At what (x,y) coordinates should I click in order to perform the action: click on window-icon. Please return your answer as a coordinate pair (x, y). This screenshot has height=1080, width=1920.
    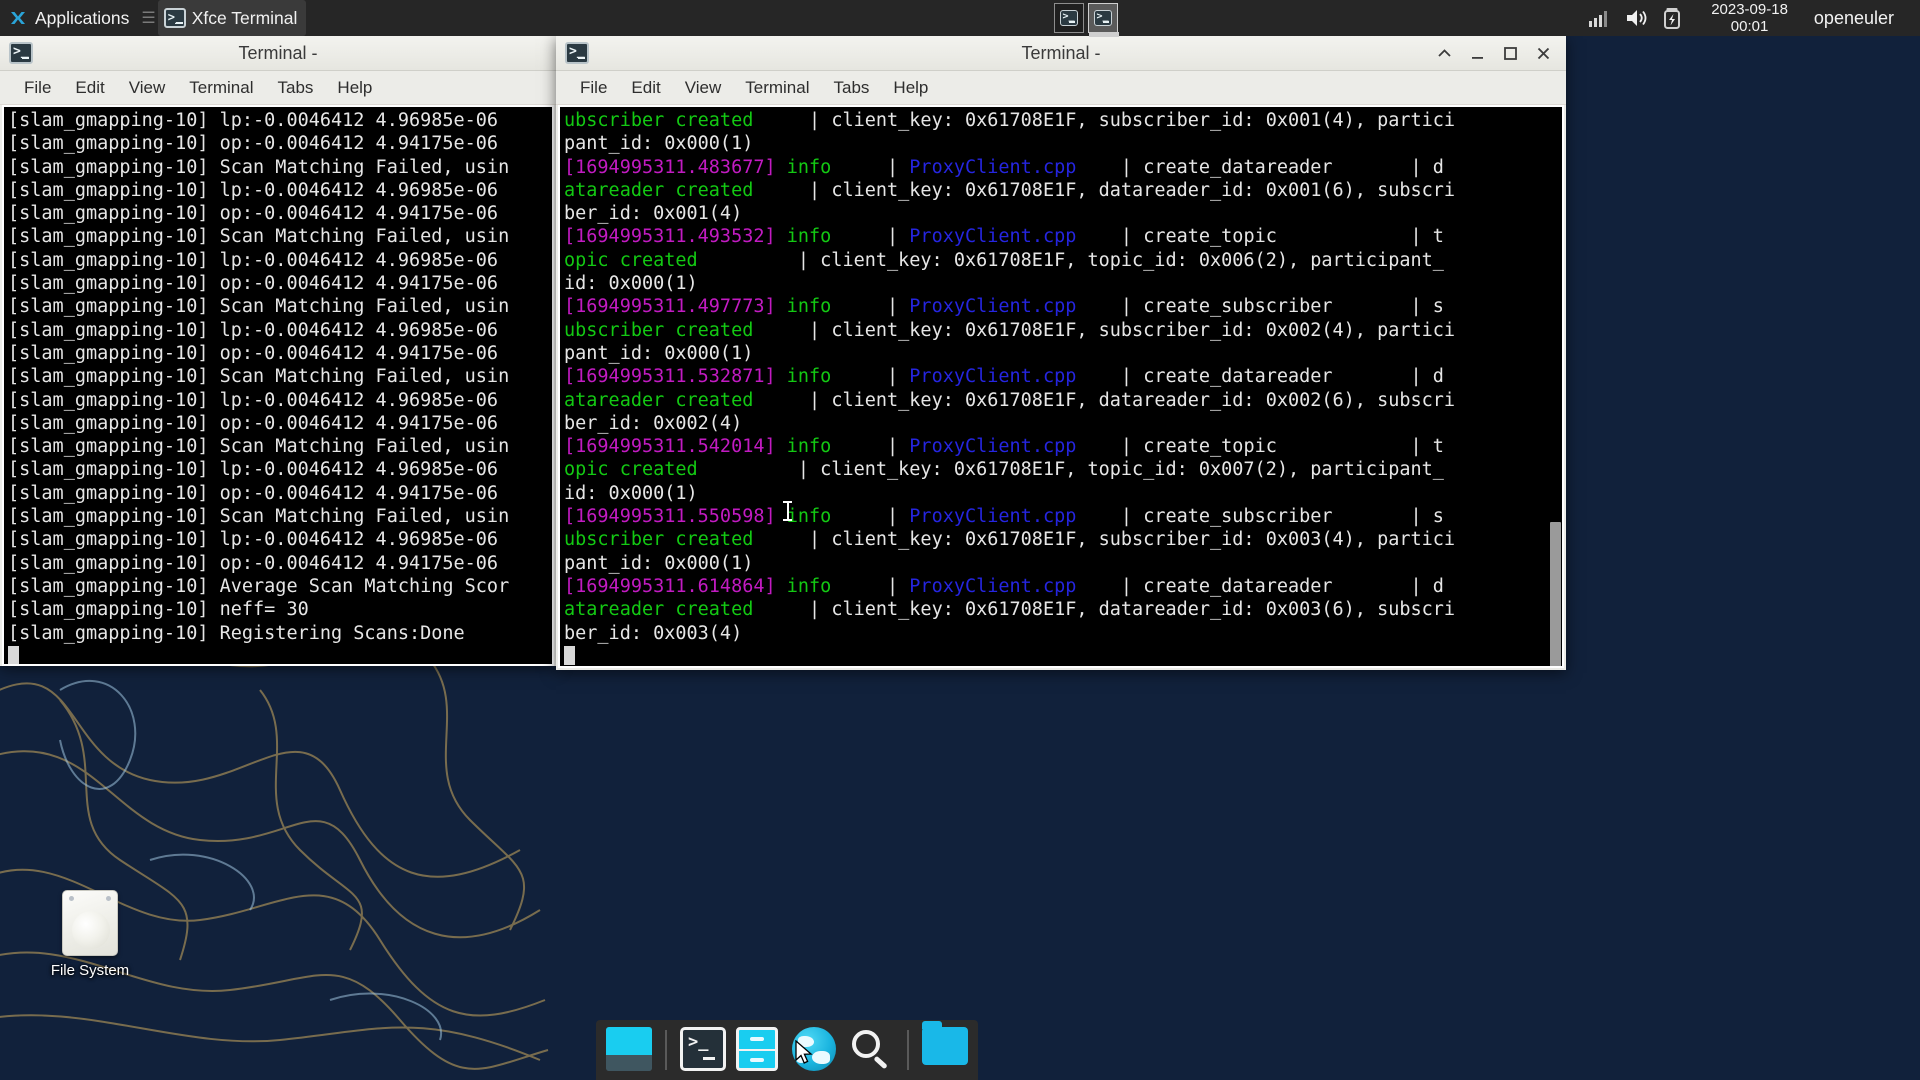
    Looking at the image, I should click on (629, 1049).